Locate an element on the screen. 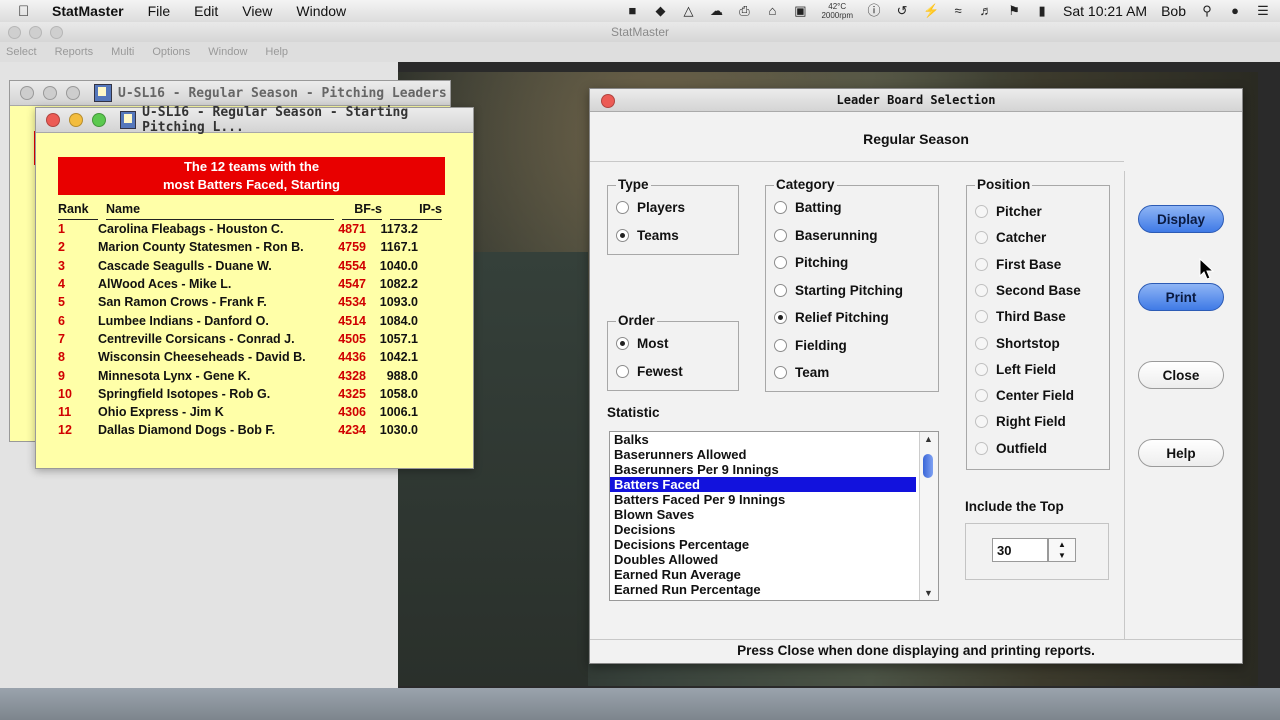 The width and height of the screenshot is (1280, 720). dialog-title-bar: Leader Board Selection is located at coordinates (916, 100).